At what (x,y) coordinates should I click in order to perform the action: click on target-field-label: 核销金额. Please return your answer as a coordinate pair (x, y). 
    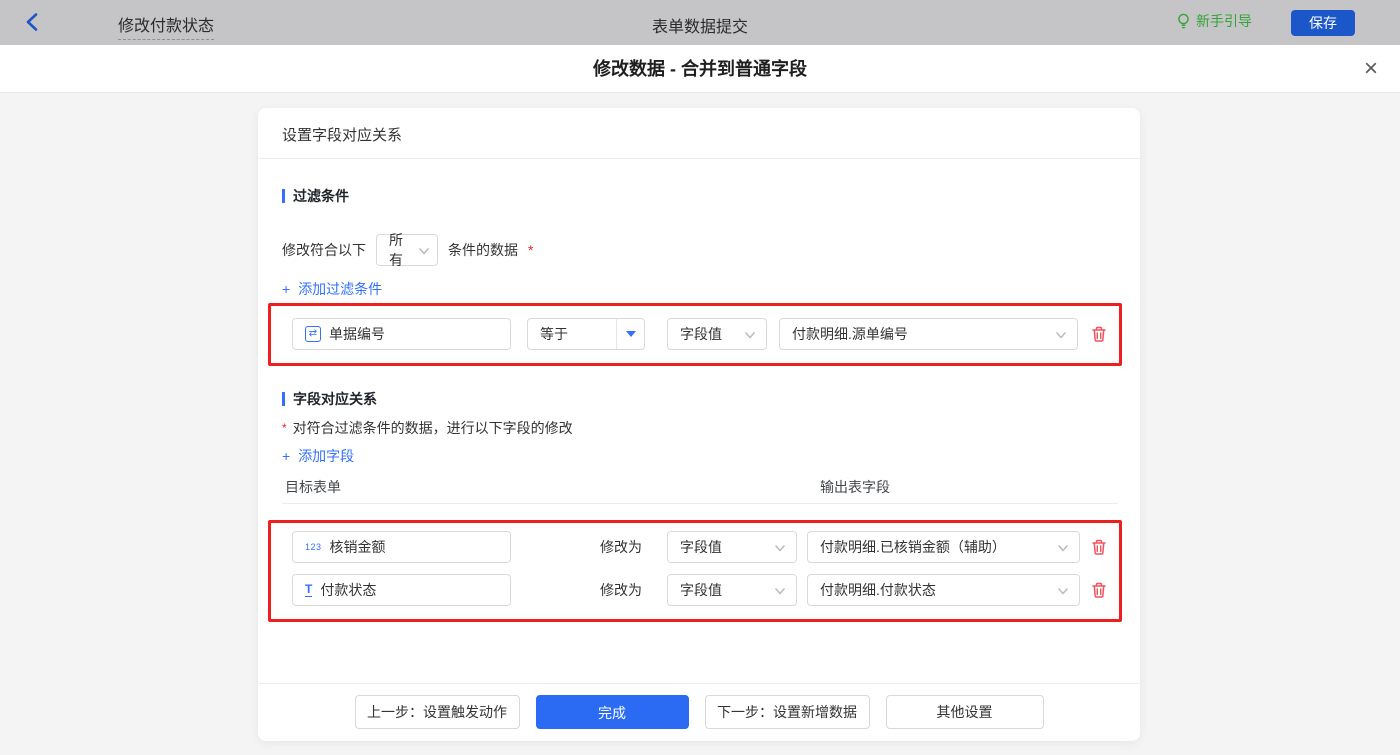
    Looking at the image, I should click on (357, 547).